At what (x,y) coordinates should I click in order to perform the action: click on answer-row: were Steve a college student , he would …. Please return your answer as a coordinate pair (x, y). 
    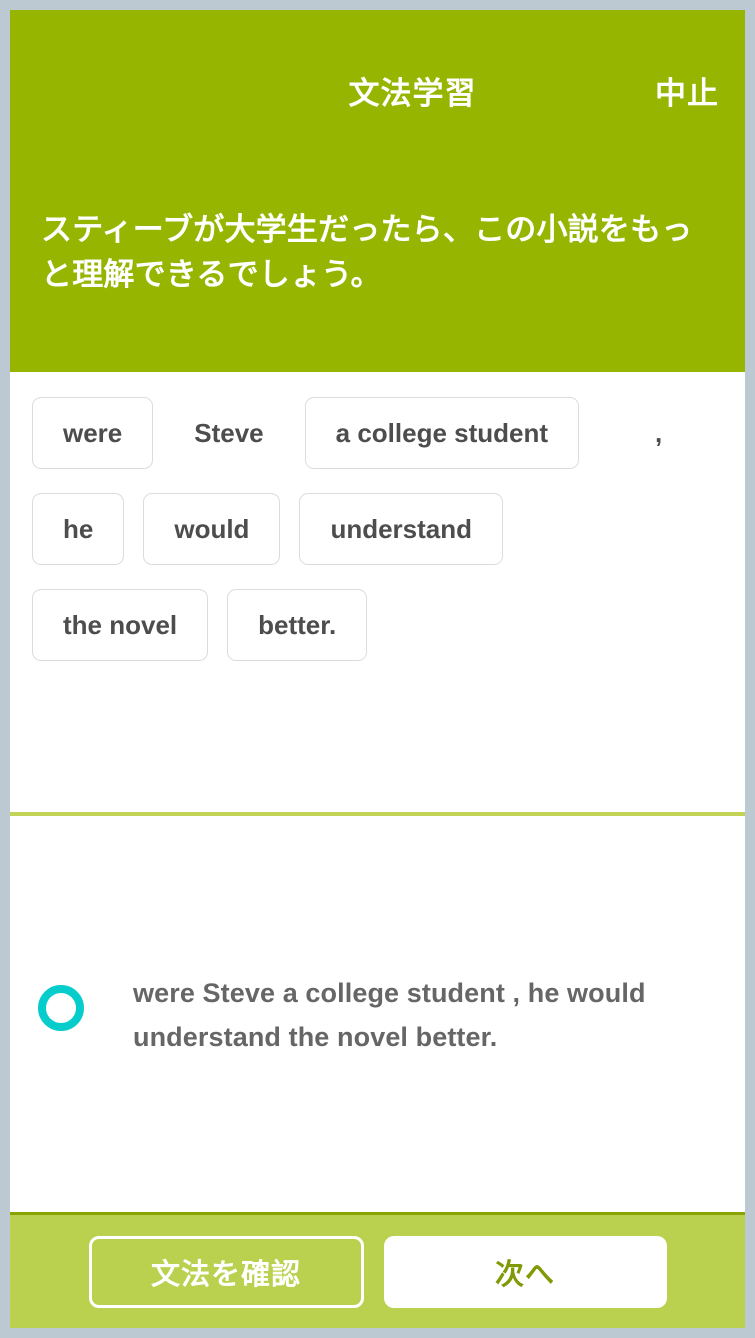
    Looking at the image, I should click on (377, 1015).